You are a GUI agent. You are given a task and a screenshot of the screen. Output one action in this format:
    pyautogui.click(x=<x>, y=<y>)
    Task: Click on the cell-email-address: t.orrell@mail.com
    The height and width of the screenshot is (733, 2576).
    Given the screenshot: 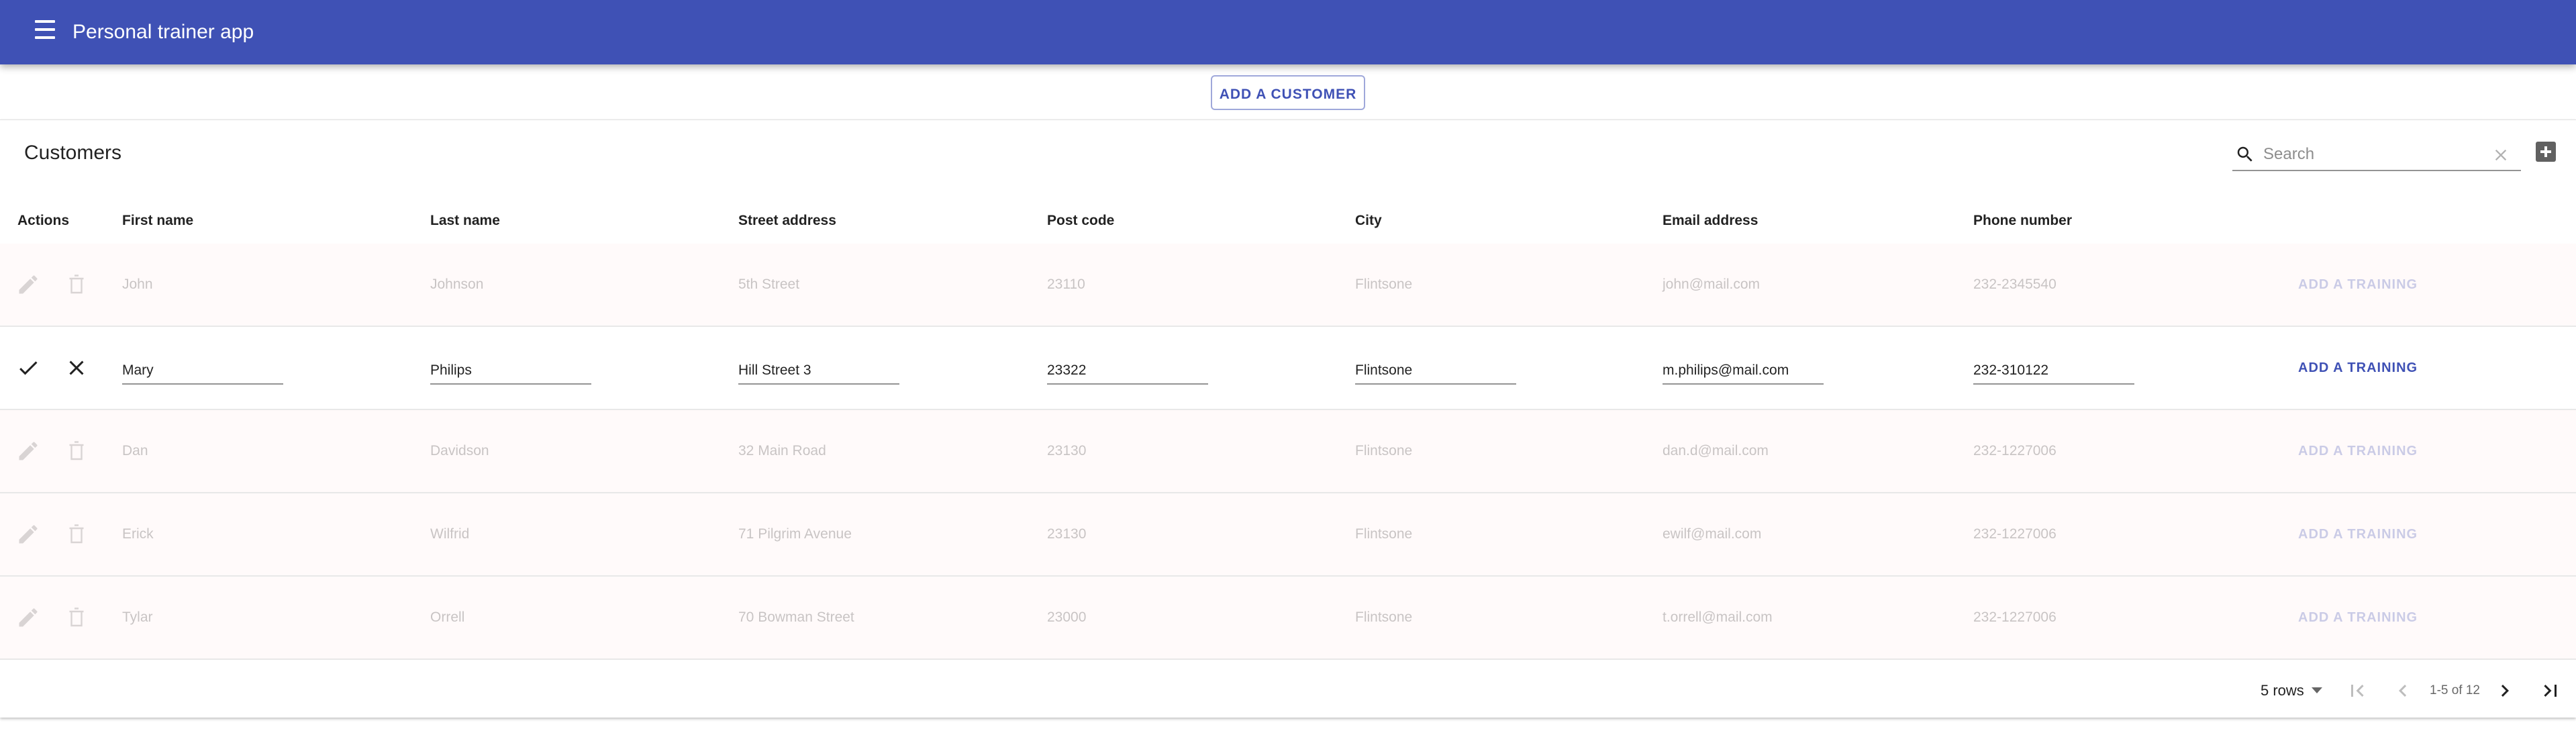 What is the action you would take?
    pyautogui.click(x=1718, y=617)
    